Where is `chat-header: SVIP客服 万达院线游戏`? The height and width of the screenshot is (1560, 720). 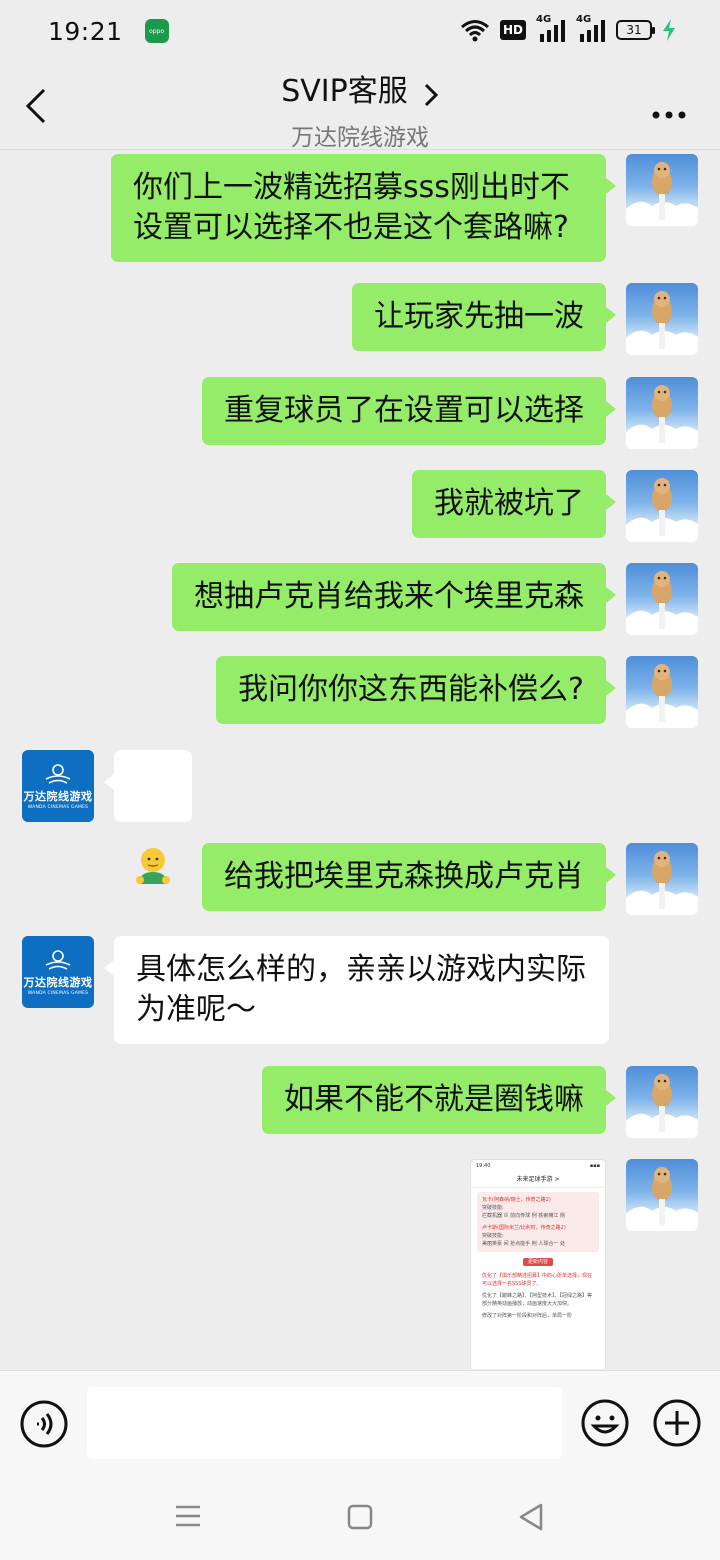
chat-header: SVIP客服 万达院线游戏 is located at coordinates (360, 107).